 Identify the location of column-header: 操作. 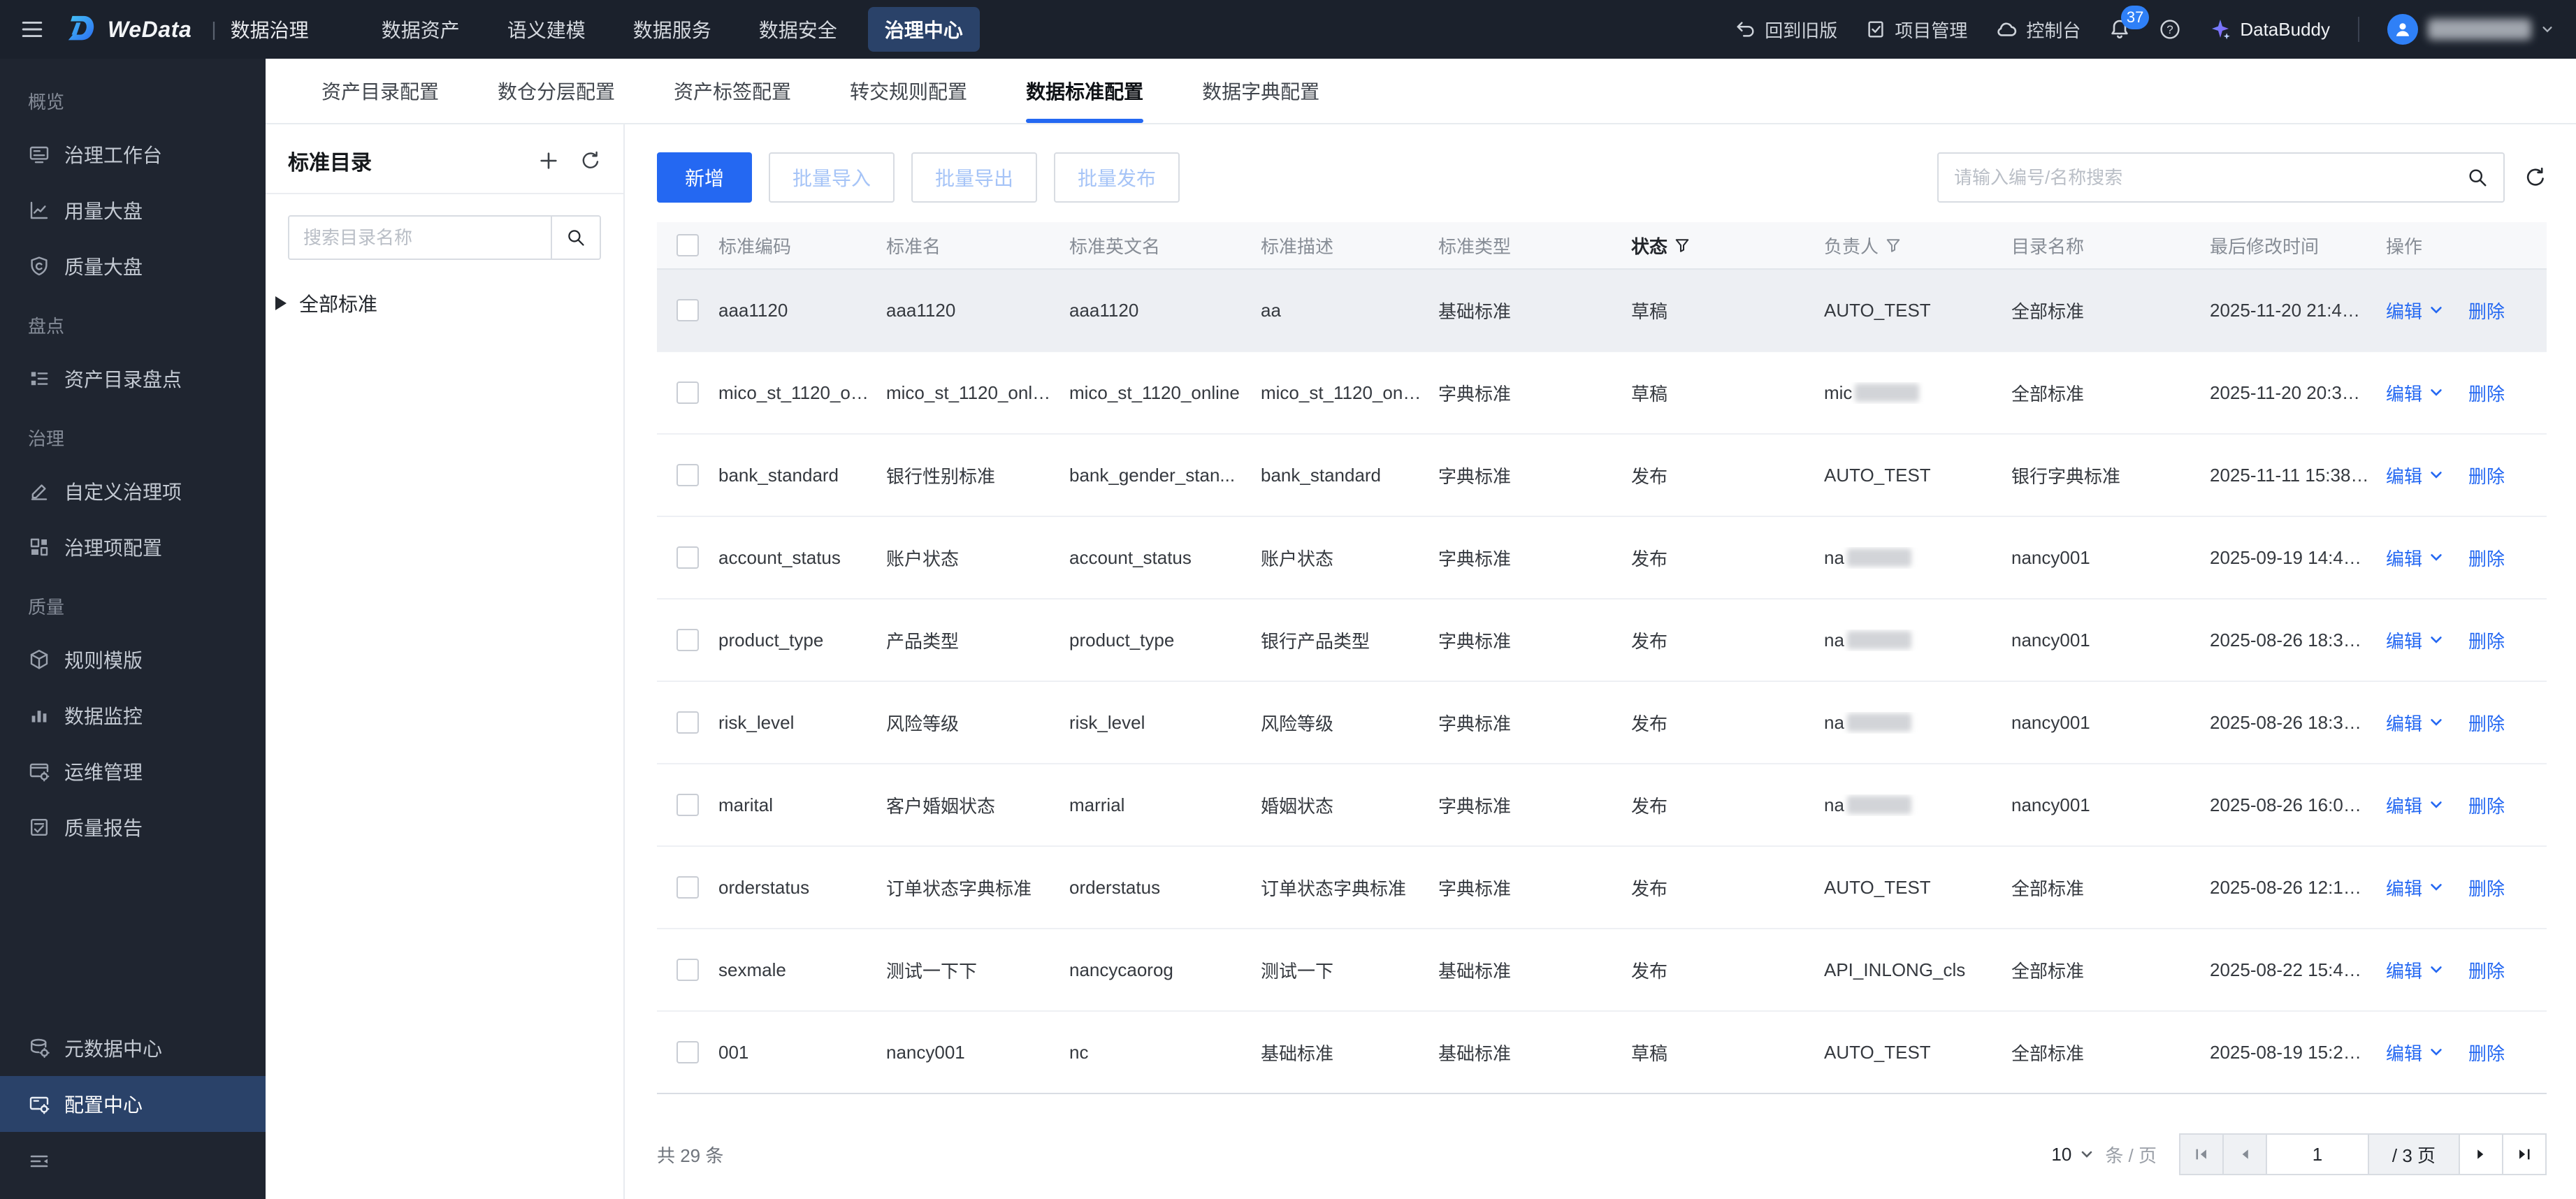
(2466, 246).